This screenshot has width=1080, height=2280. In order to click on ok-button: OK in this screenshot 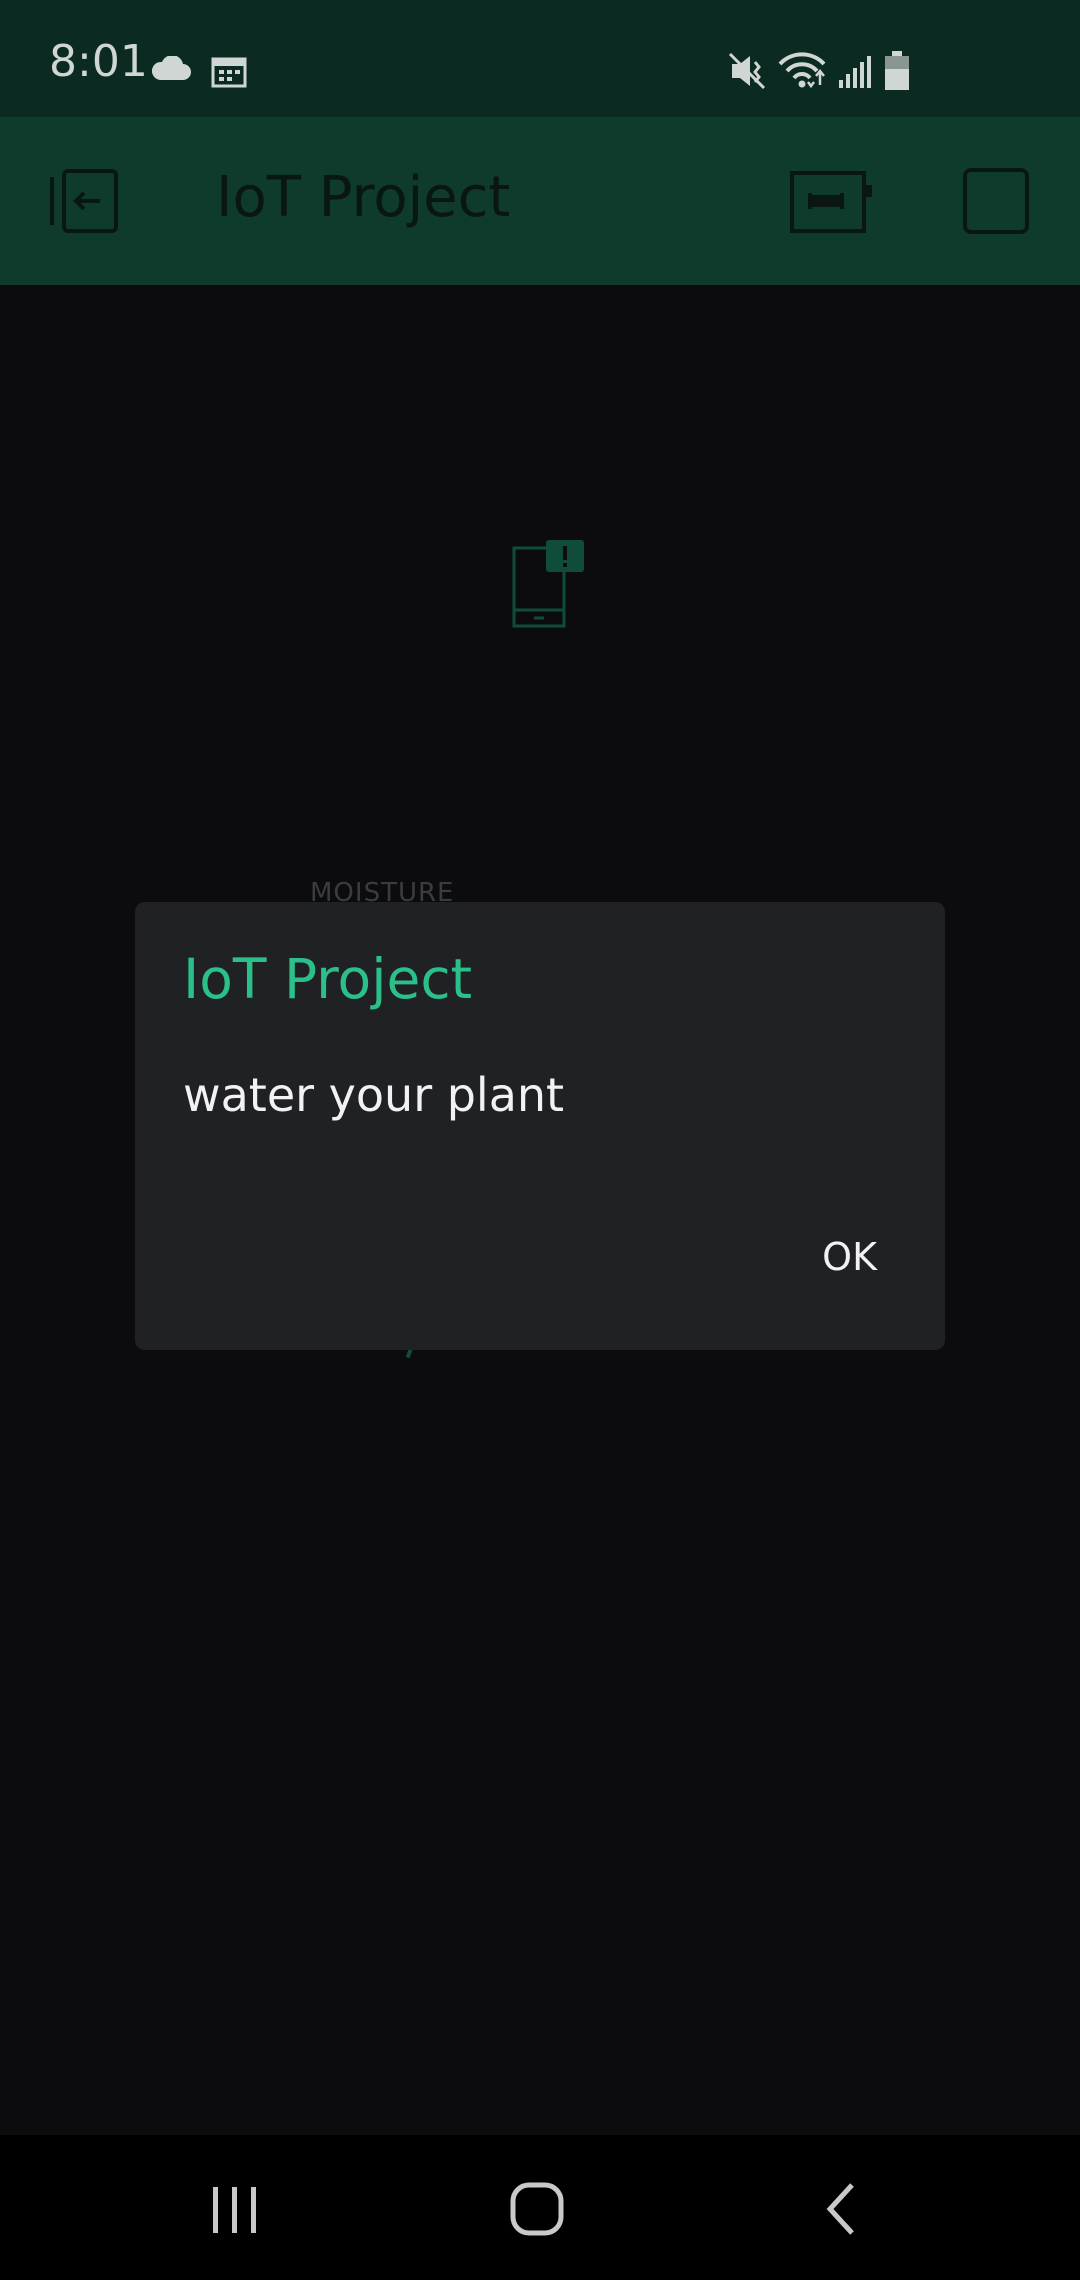, I will do `click(849, 1257)`.